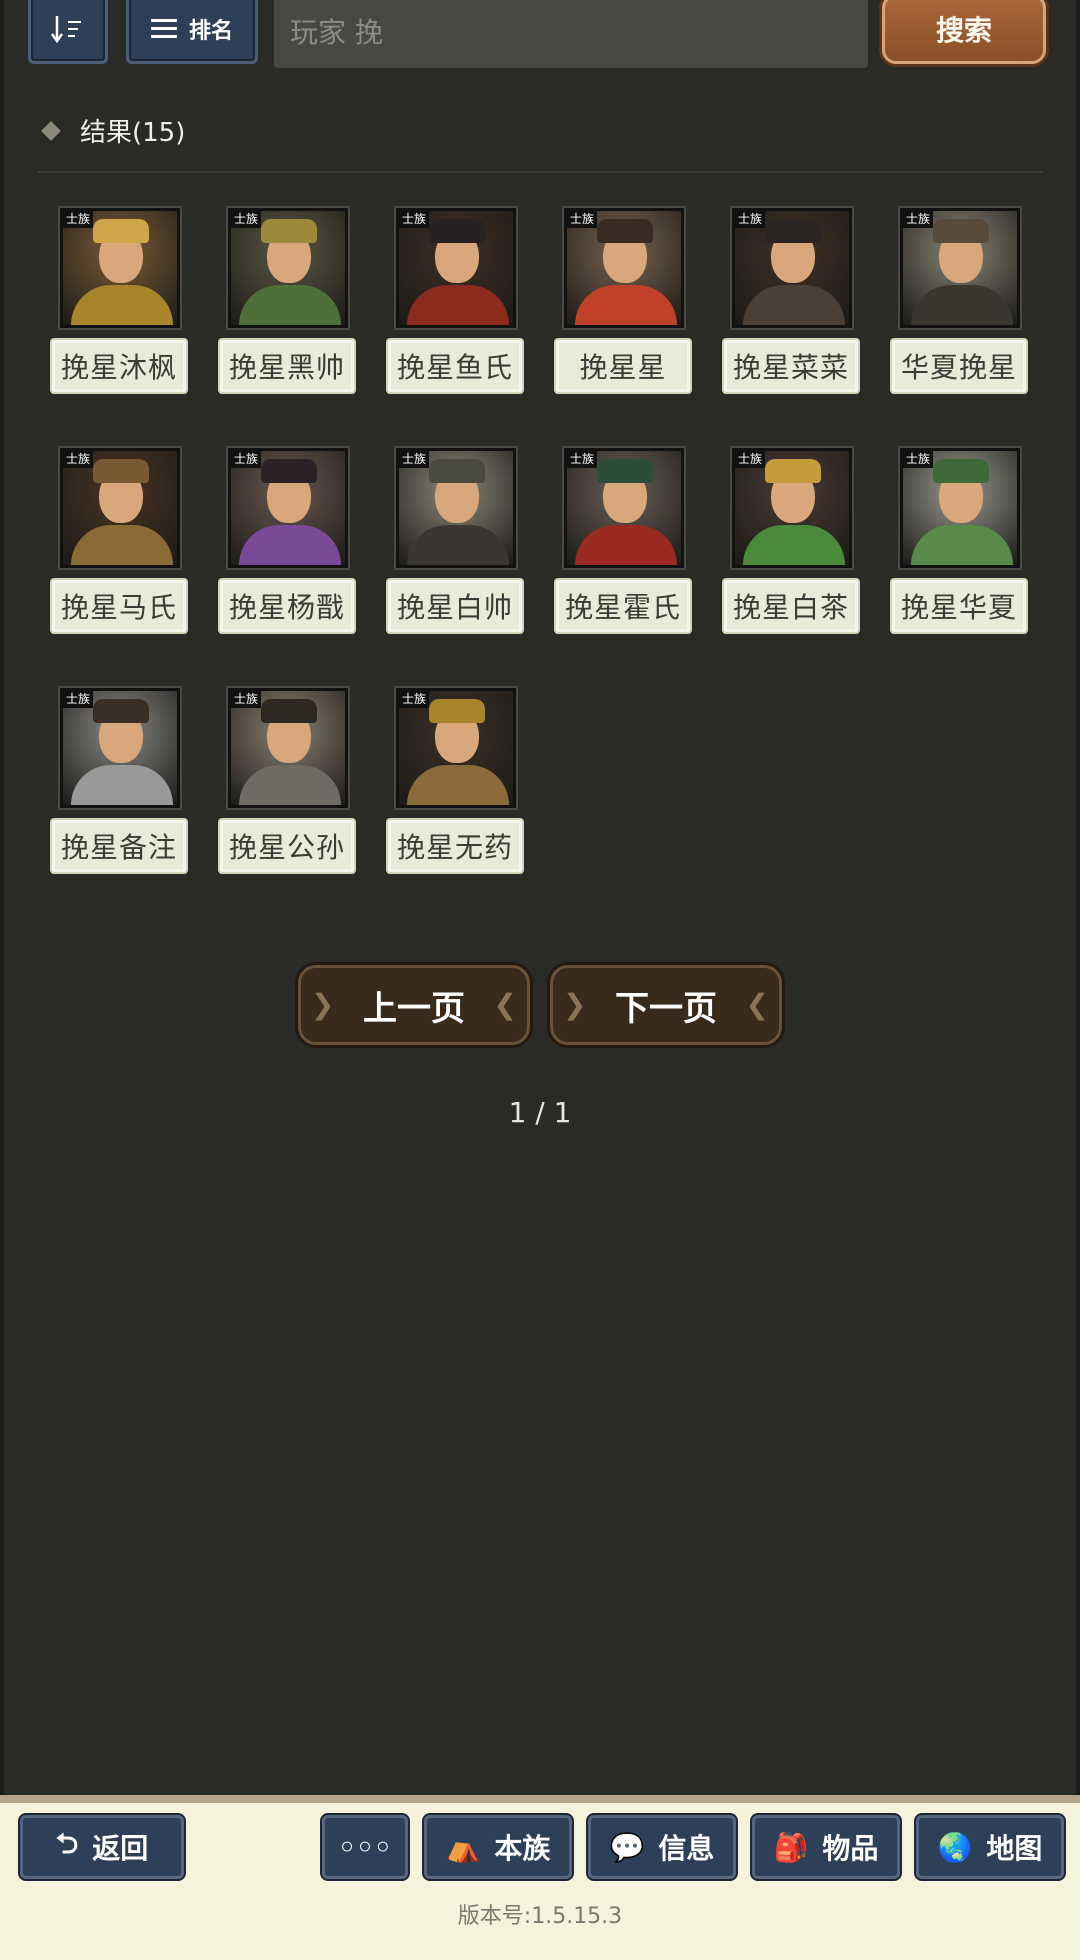 The height and width of the screenshot is (1960, 1080). I want to click on player-card: 士族挽星沐枫, so click(119, 301).